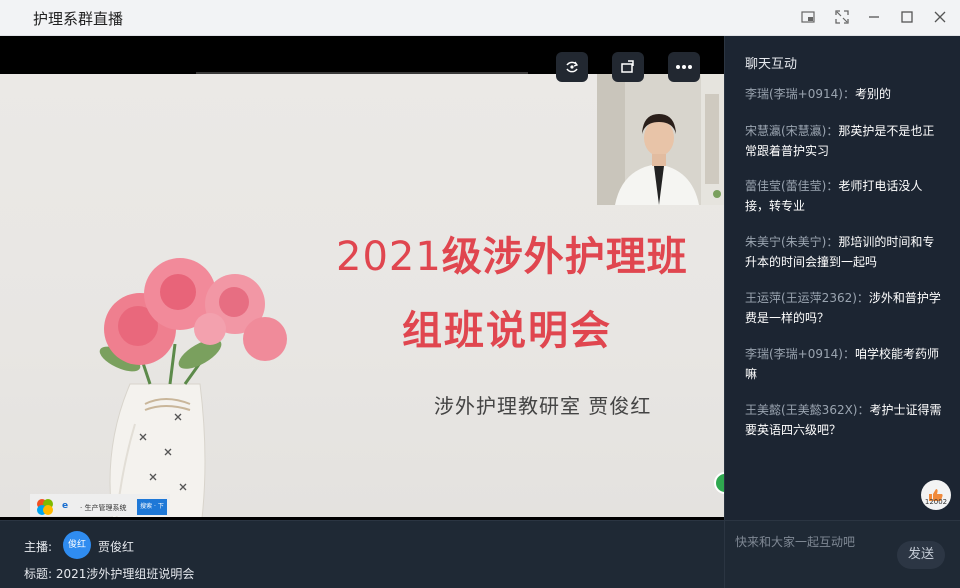 The width and height of the screenshot is (960, 588). I want to click on chat-message: 李瑞(李瑞+0914)：考别的, so click(845, 94).